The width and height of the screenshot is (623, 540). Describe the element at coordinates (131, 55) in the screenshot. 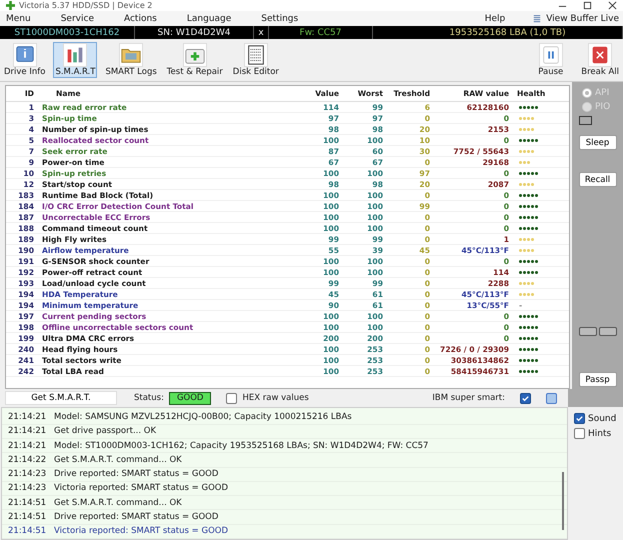

I see `folder-icon` at that location.